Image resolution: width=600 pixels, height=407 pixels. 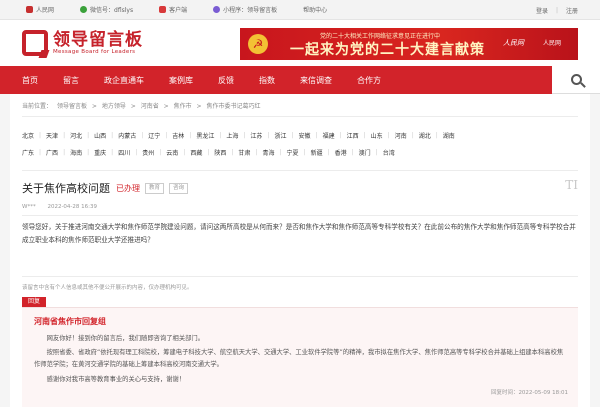 I want to click on message-author: W***, so click(x=29, y=207).